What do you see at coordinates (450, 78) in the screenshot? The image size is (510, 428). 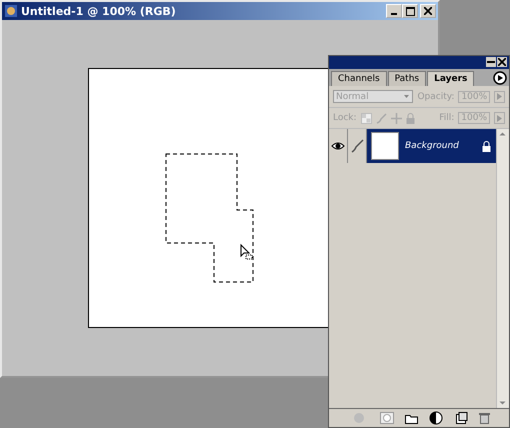 I see `panel-tab: Layers` at bounding box center [450, 78].